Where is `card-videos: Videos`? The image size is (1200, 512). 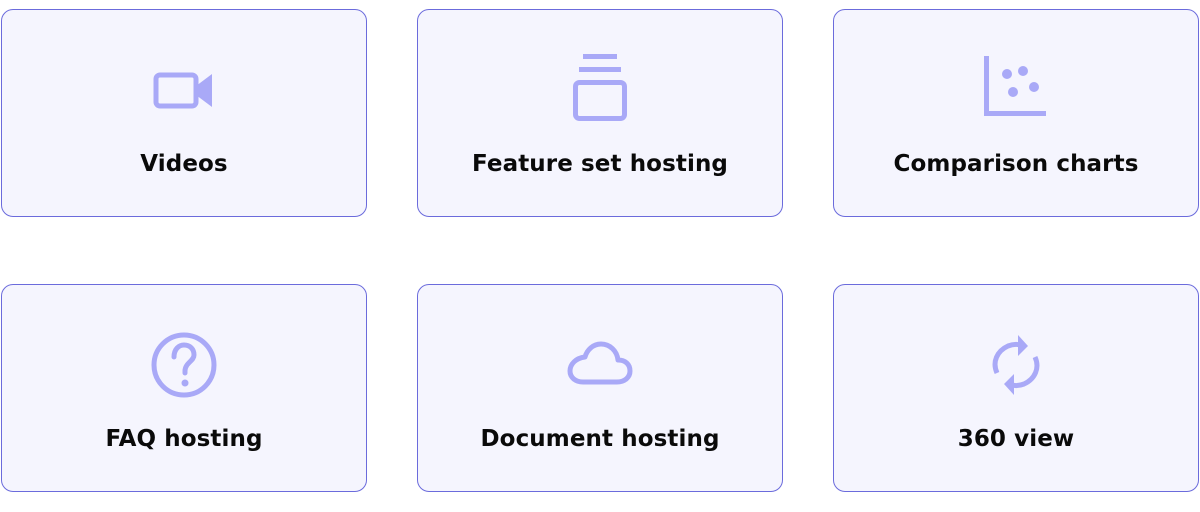
card-videos: Videos is located at coordinates (184, 113).